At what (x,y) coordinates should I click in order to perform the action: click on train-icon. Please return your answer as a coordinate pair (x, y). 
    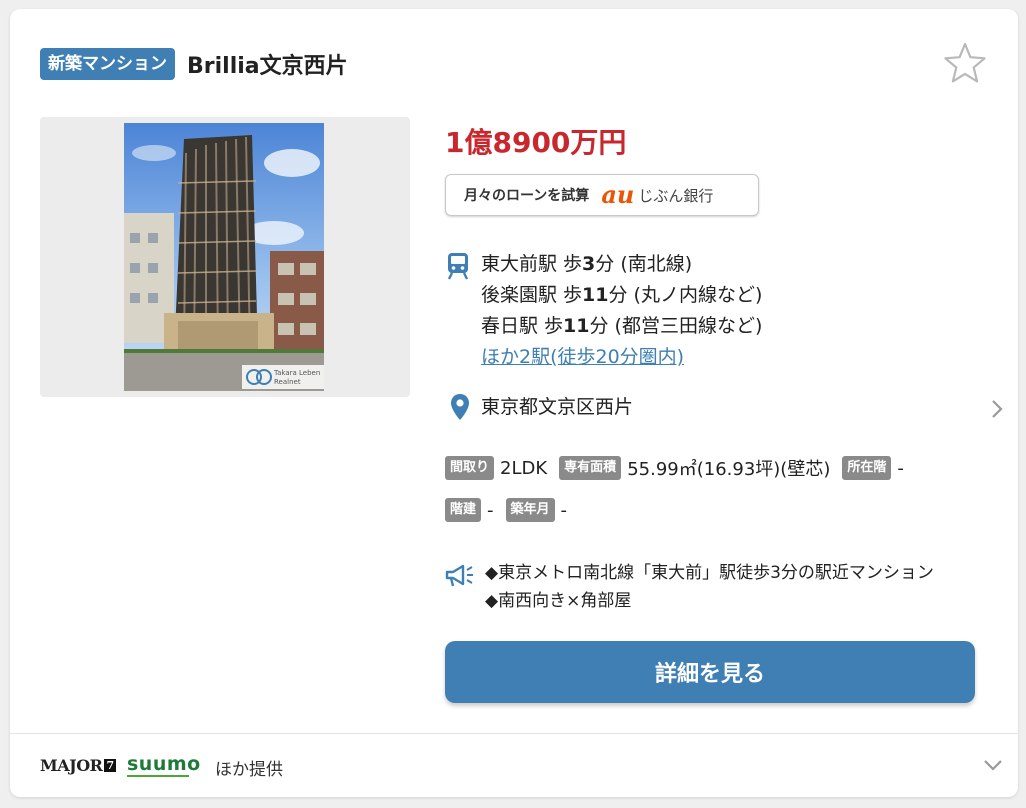
    Looking at the image, I should click on (458, 266).